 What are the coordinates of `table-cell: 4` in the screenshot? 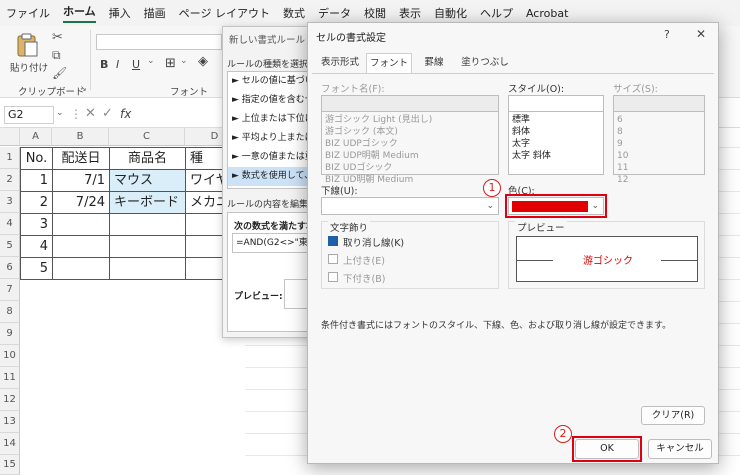 It's located at (36, 246).